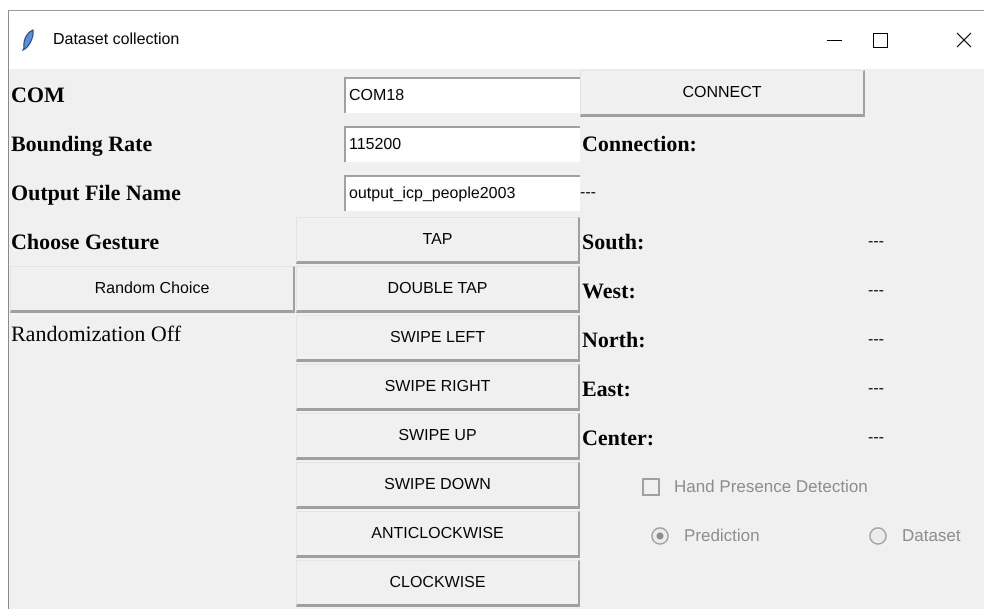  What do you see at coordinates (152, 289) in the screenshot?
I see `random-choice-button: Random Choice` at bounding box center [152, 289].